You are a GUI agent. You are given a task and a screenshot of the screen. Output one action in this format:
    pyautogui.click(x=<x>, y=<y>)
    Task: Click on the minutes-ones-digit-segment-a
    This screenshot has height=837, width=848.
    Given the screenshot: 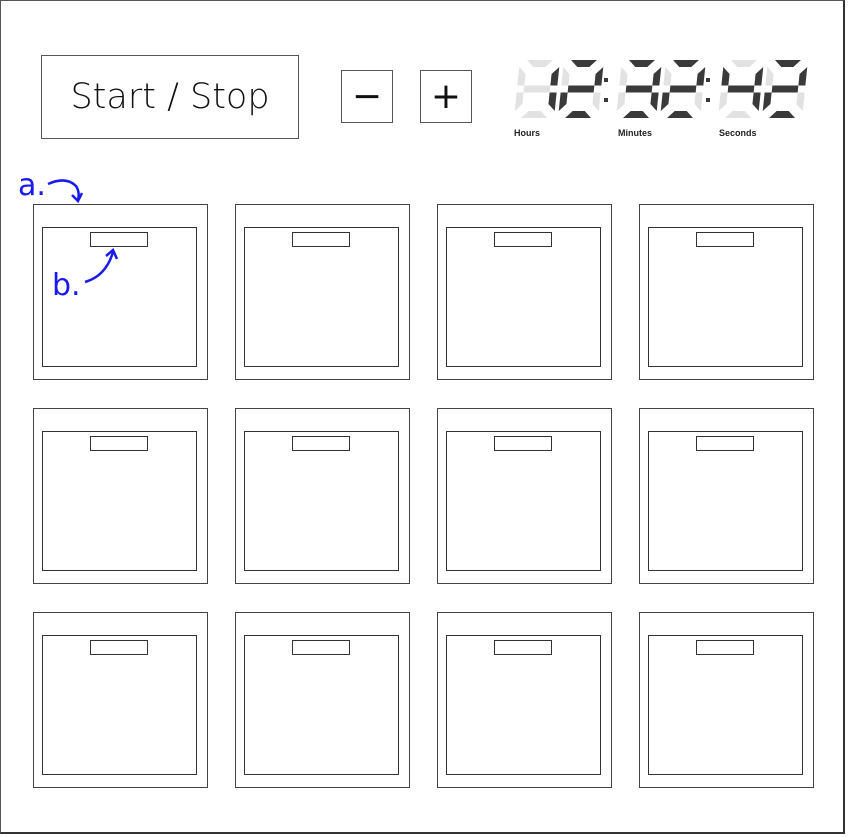 What is the action you would take?
    pyautogui.click(x=686, y=63)
    